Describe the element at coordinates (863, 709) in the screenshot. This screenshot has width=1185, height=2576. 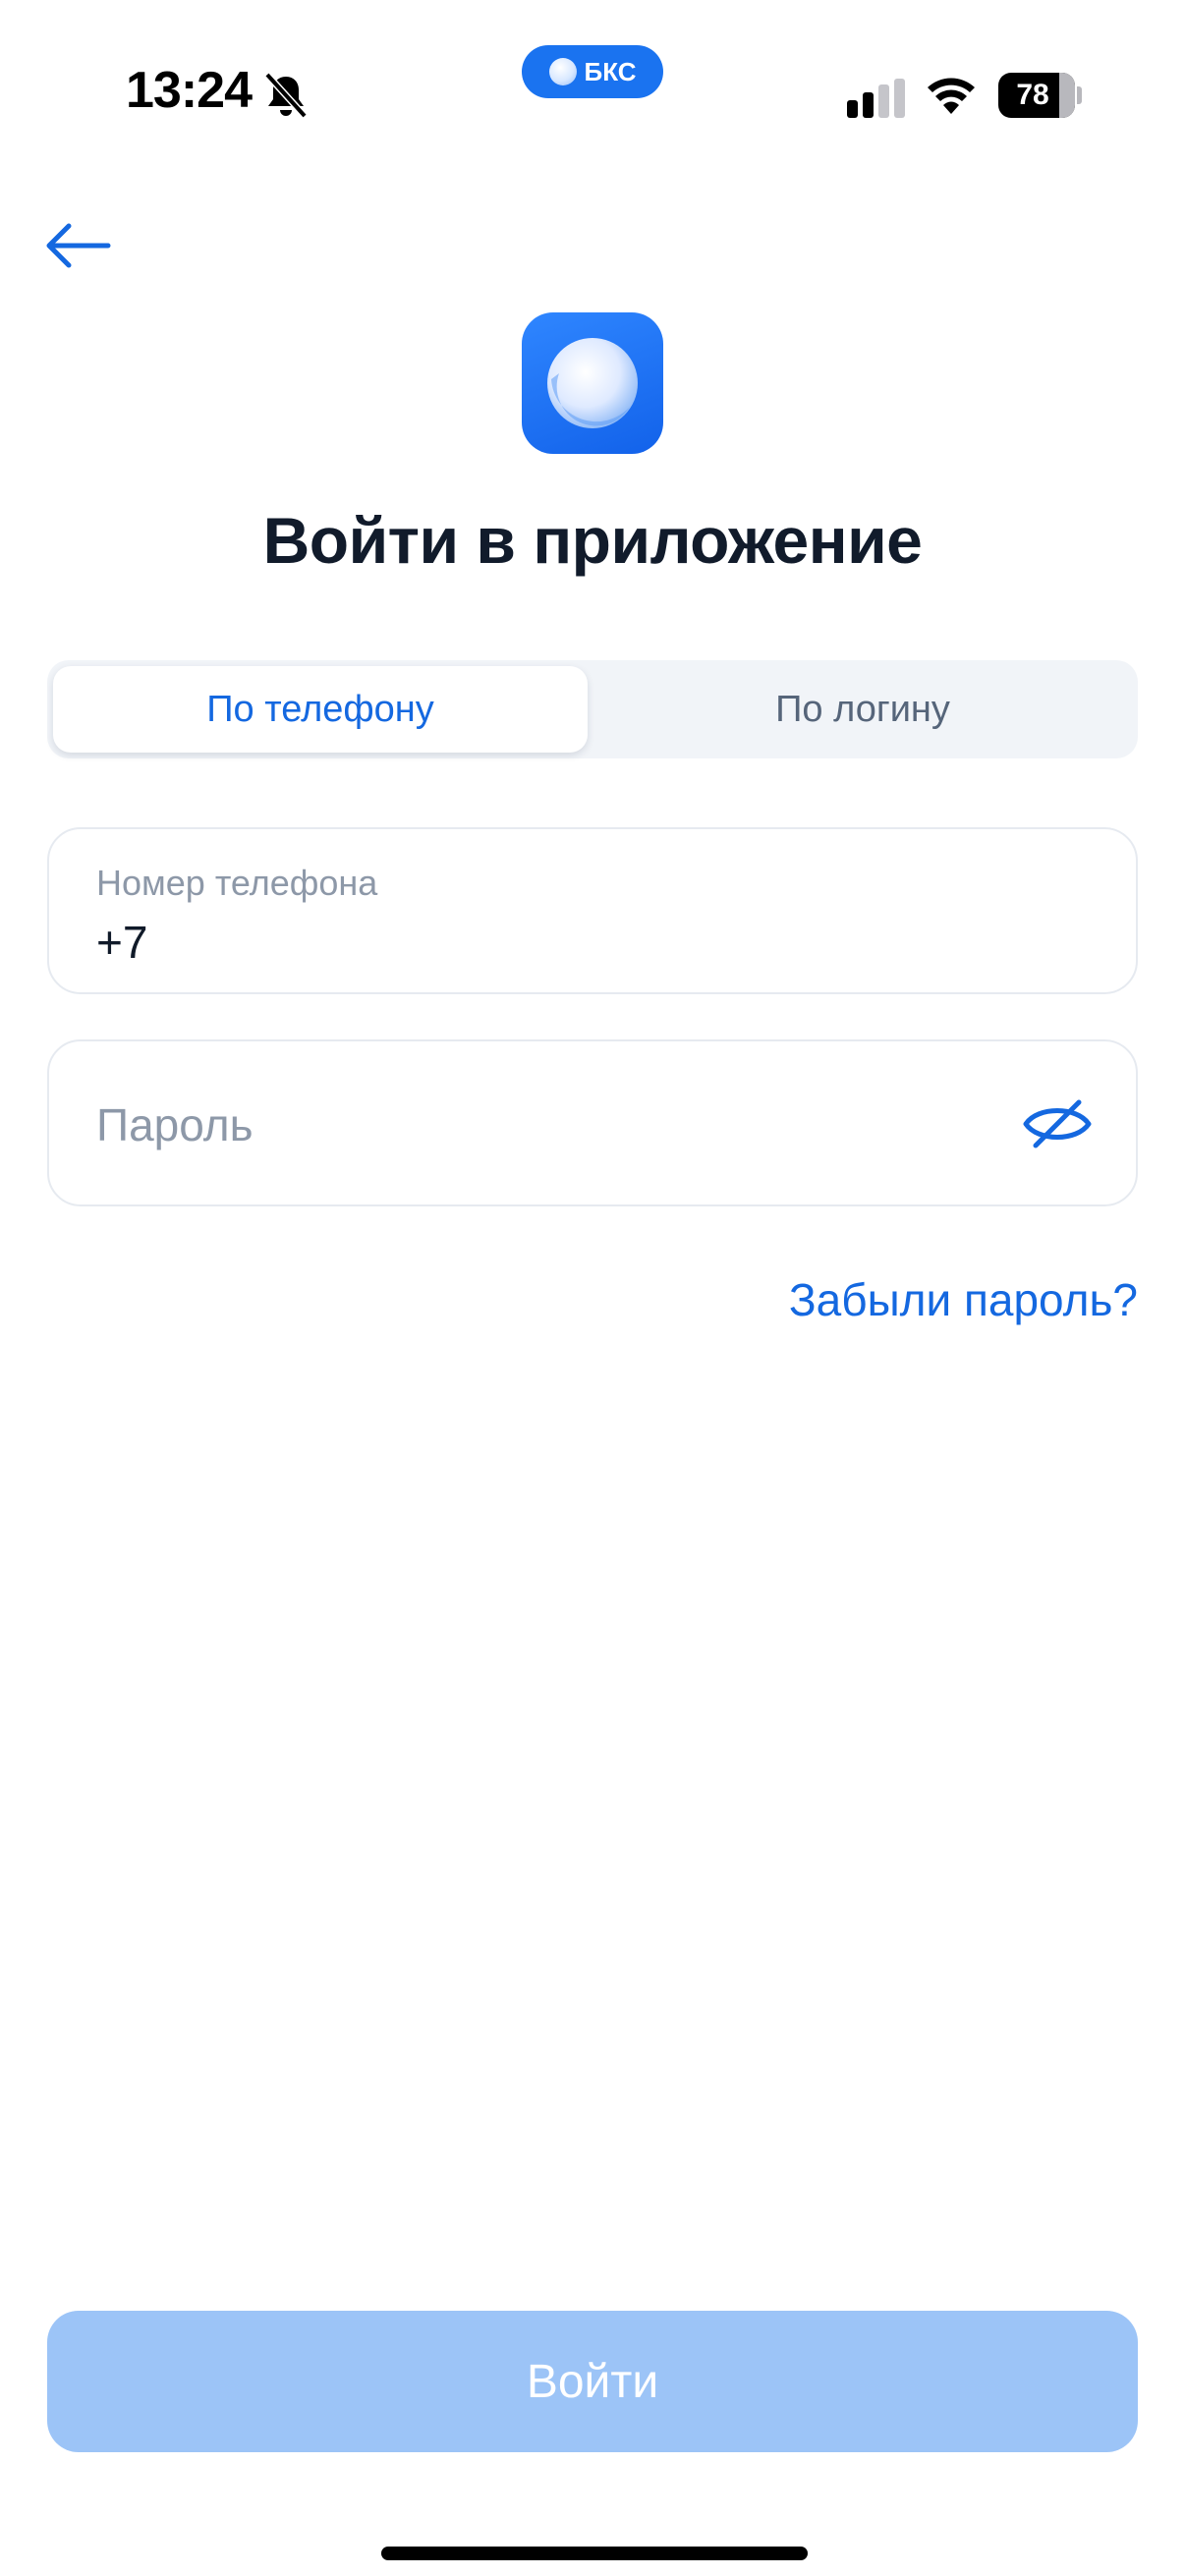
I see `tab-by-login: По логину` at that location.